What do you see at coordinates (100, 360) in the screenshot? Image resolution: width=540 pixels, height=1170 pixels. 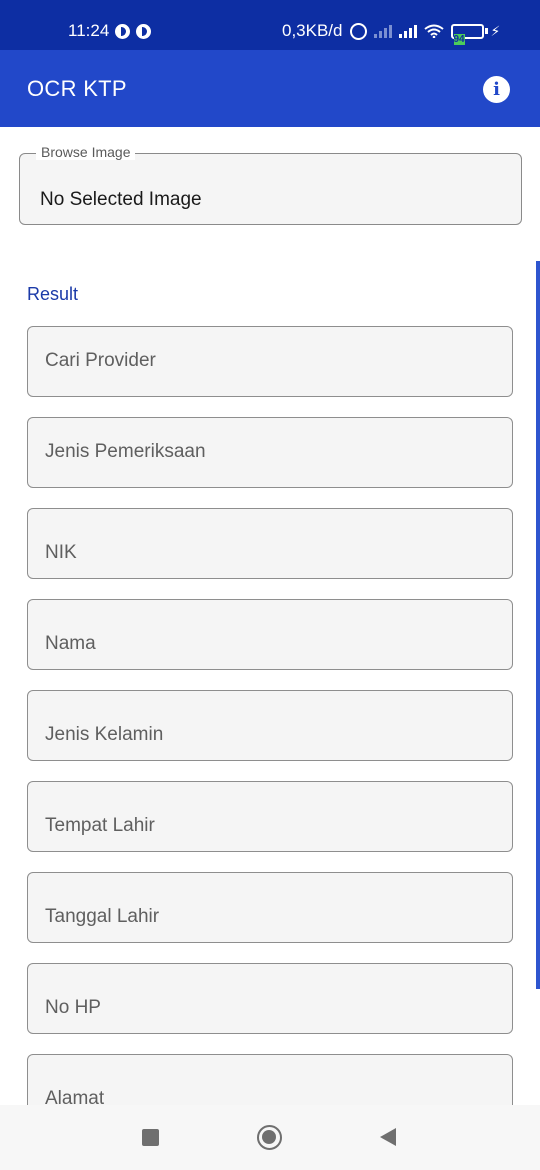 I see `field-label: Cari Provider` at bounding box center [100, 360].